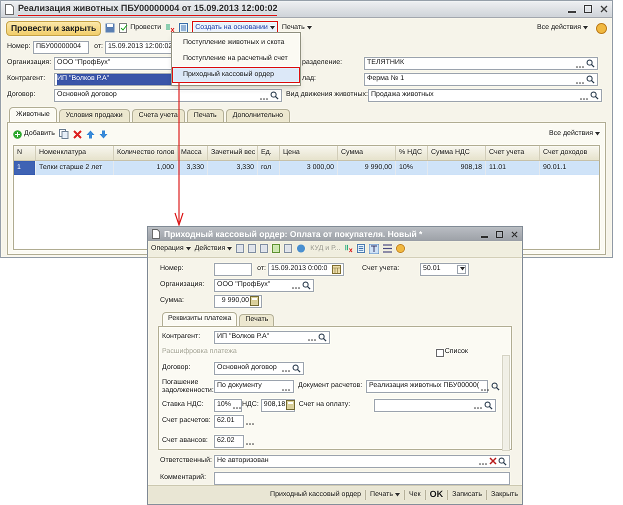 The width and height of the screenshot is (623, 505). Describe the element at coordinates (293, 234) in the screenshot. I see `window-title: Приходный кассовый ордер: Оплата от покупателя. Новый *` at that location.